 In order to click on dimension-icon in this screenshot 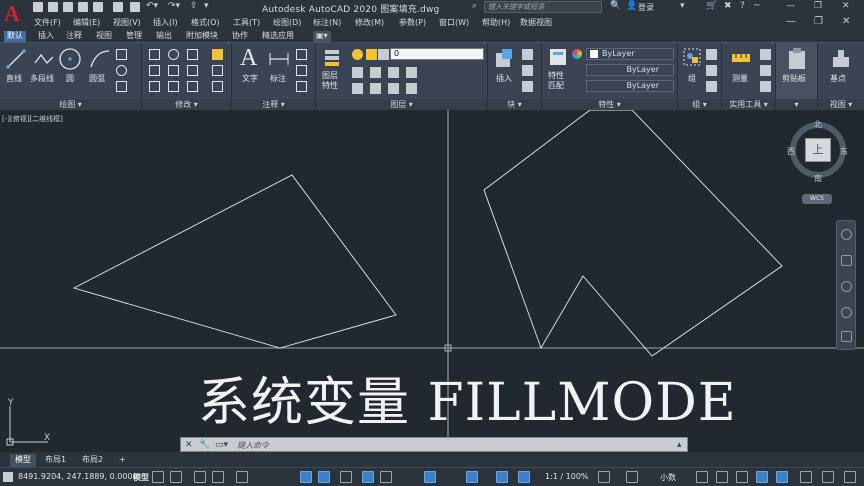, I will do `click(279, 59)`.